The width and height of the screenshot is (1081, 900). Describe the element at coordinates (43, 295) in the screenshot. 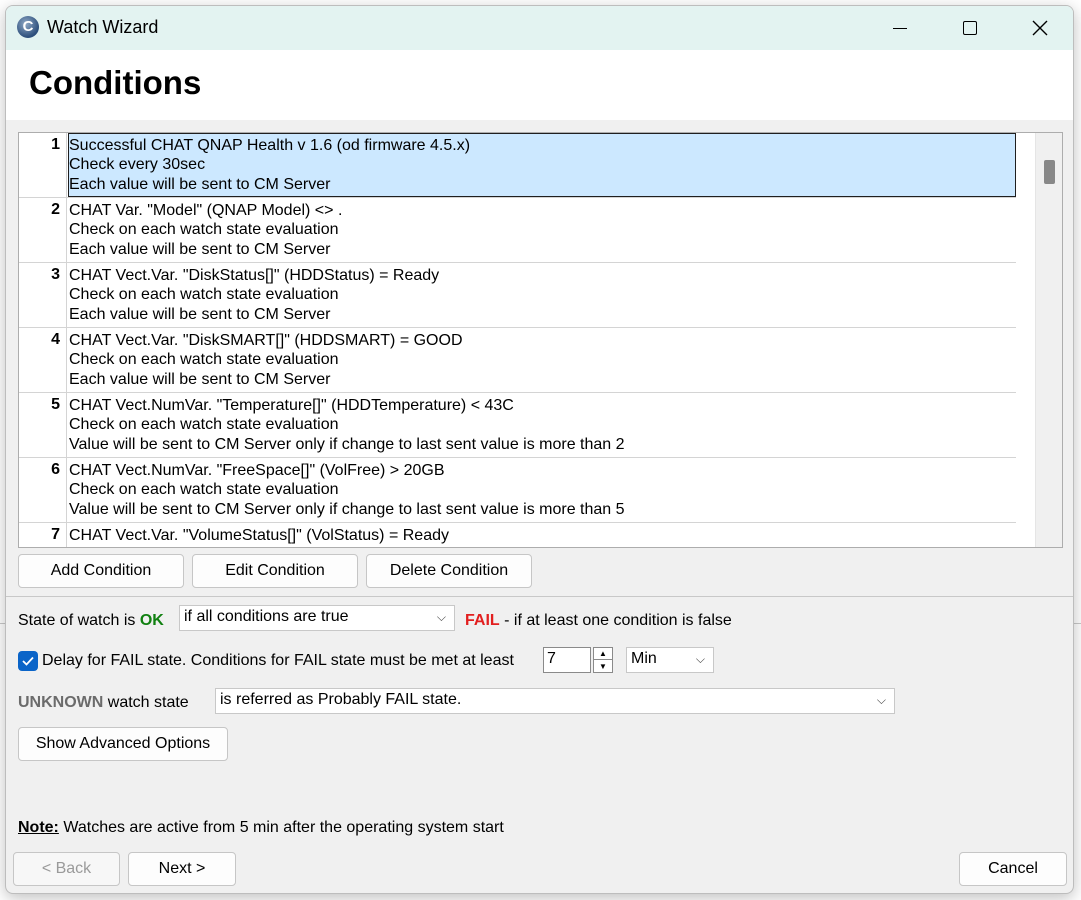

I see `condition-number: 3` at that location.